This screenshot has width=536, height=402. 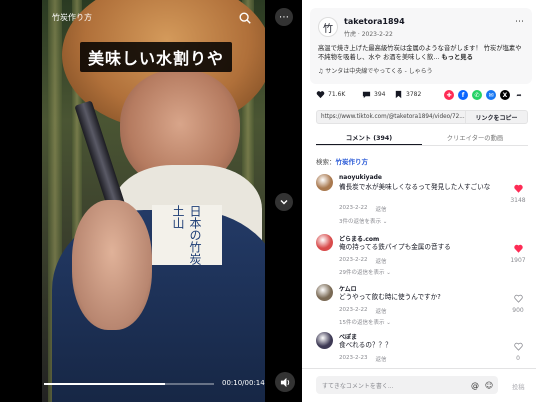 I want to click on music-link: ♫ サンタは中央線でやってくる - しゃらう, so click(x=375, y=70).